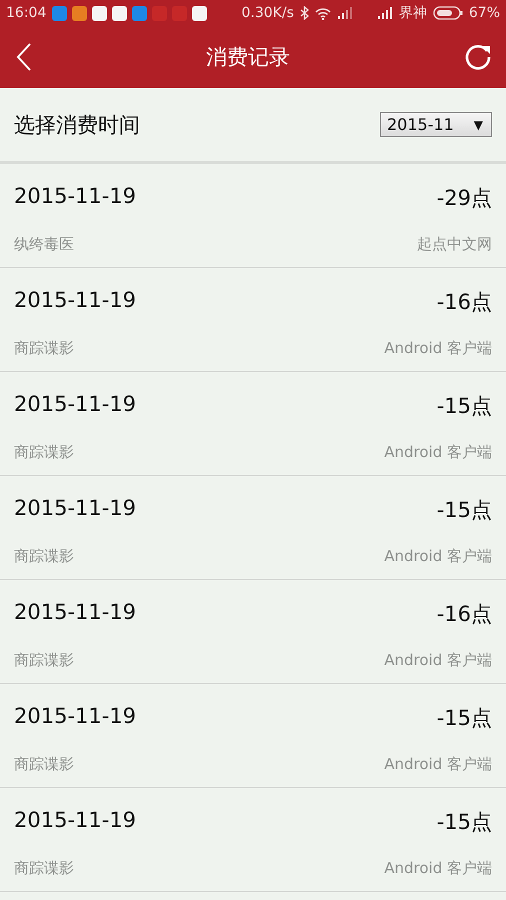  I want to click on carrier-name: 界神, so click(412, 13).